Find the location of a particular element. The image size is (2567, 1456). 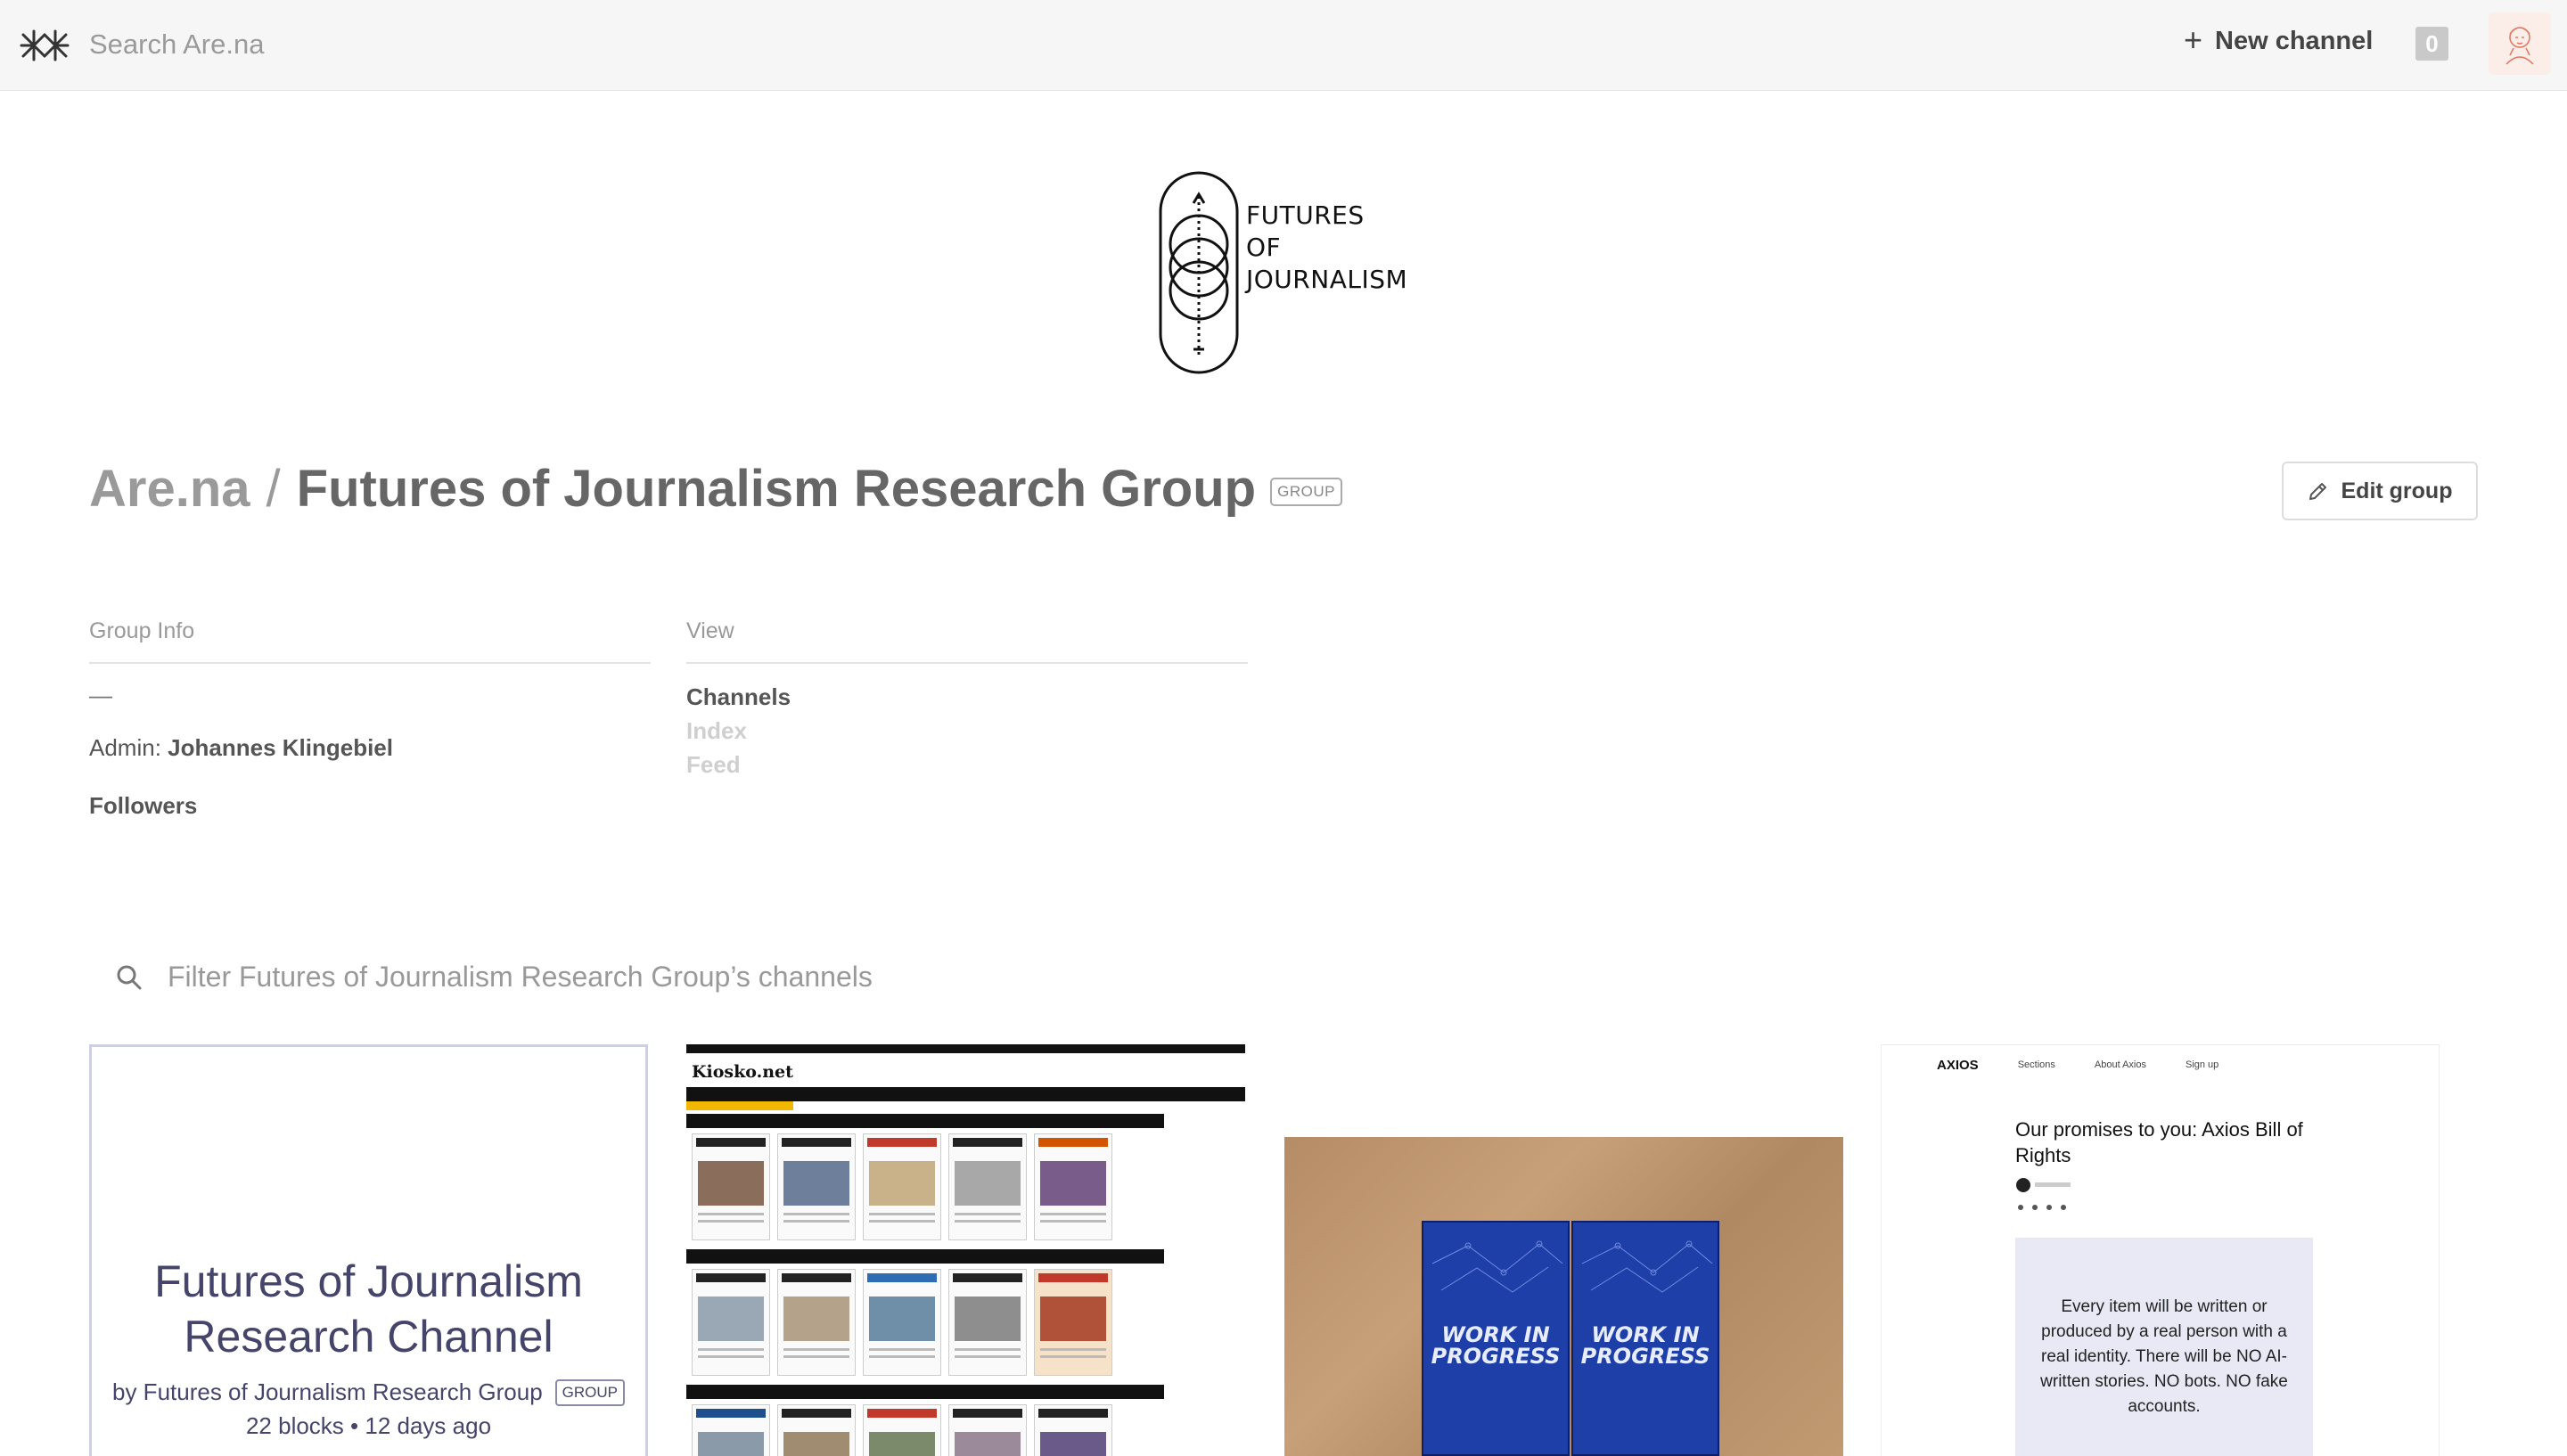

group-admin: Admin: Johannes Klingebiel is located at coordinates (370, 748).